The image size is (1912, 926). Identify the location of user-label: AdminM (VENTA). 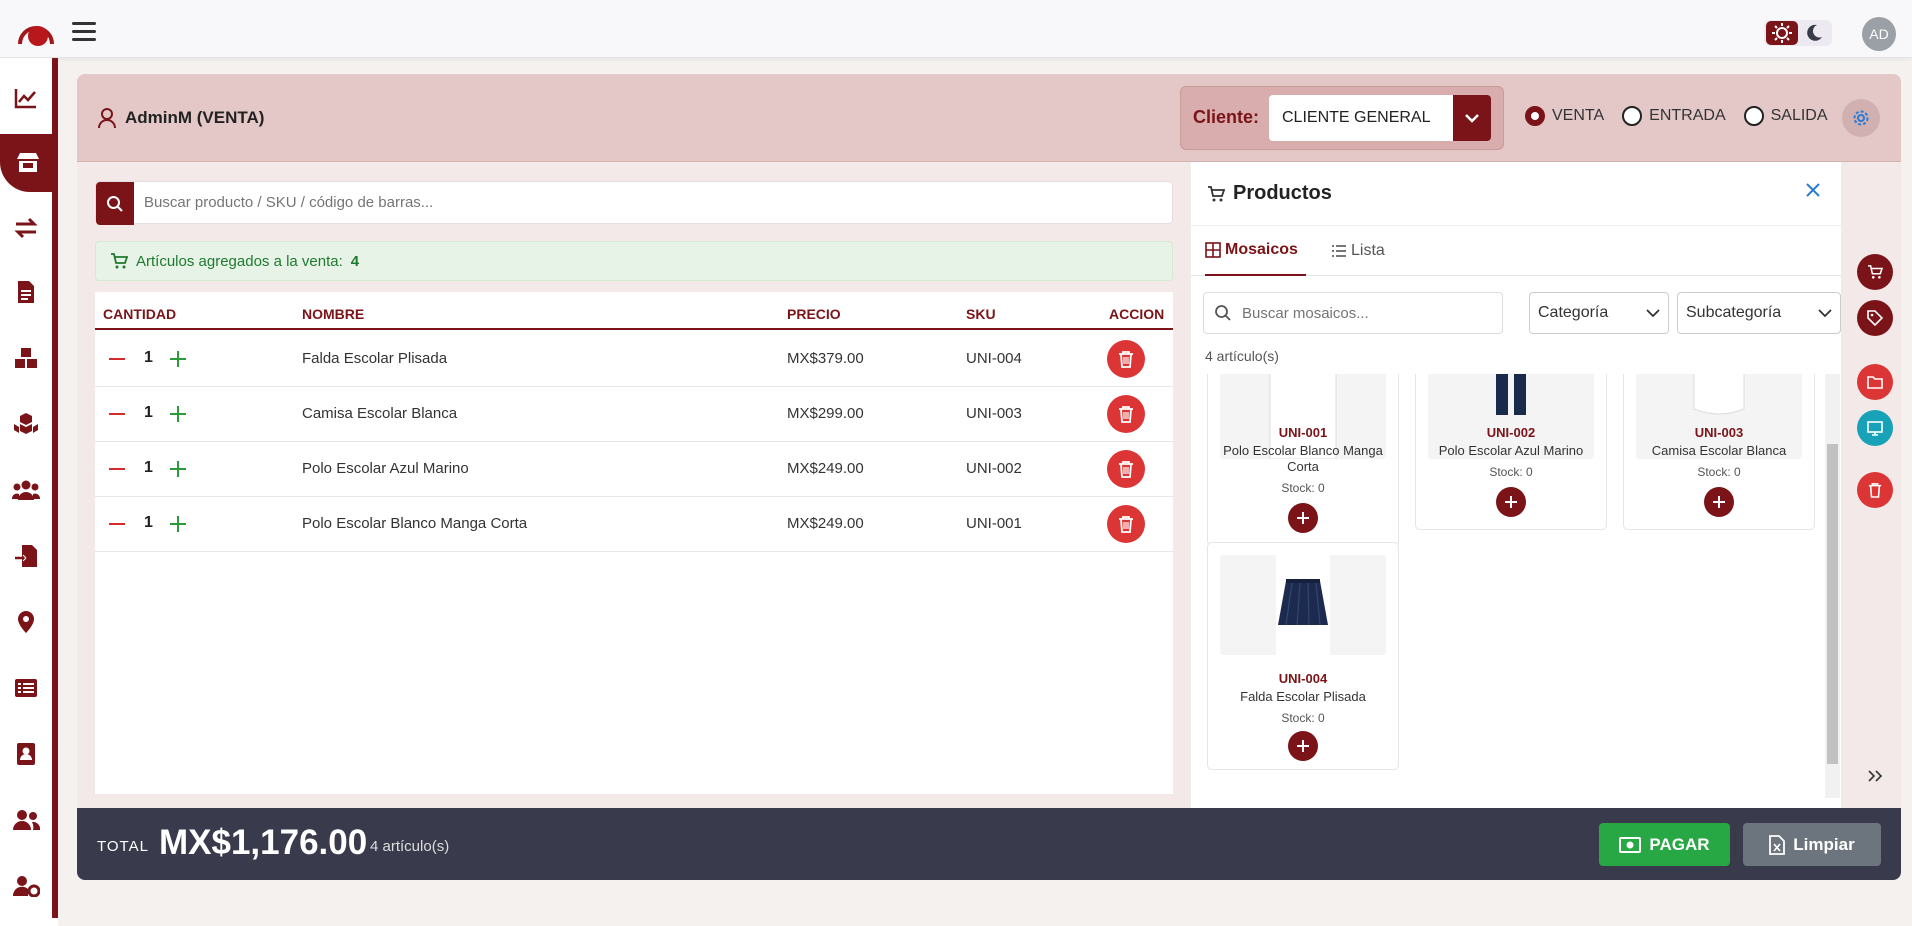
(195, 117).